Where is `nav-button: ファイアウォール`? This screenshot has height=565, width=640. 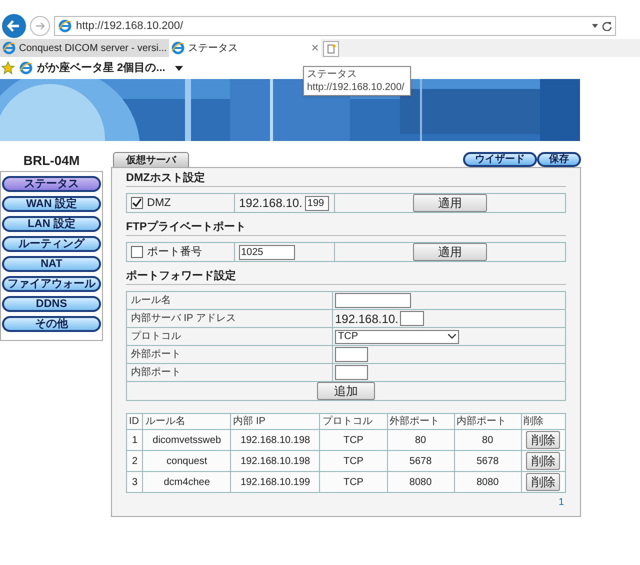
nav-button: ファイアウォール is located at coordinates (51, 284).